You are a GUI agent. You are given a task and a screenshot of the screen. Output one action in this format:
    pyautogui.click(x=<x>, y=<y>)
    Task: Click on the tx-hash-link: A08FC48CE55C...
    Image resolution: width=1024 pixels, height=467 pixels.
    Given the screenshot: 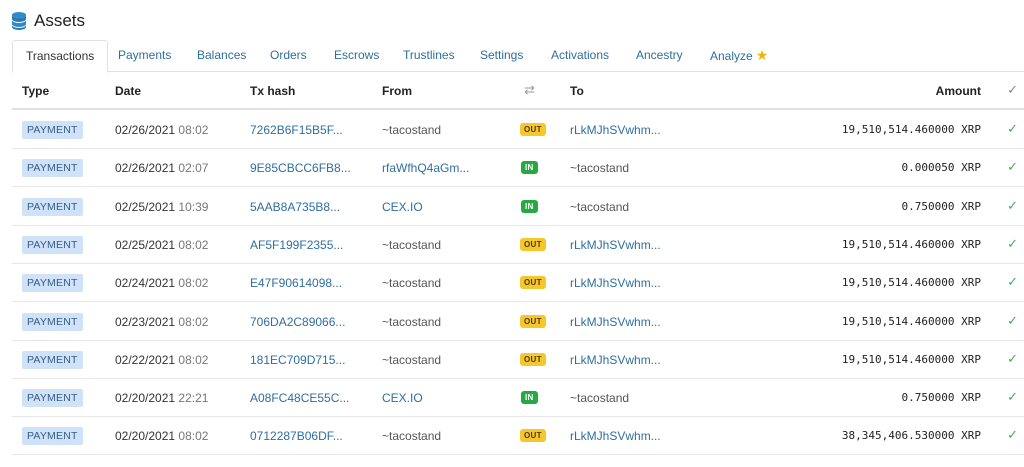 What is the action you would take?
    pyautogui.click(x=299, y=398)
    